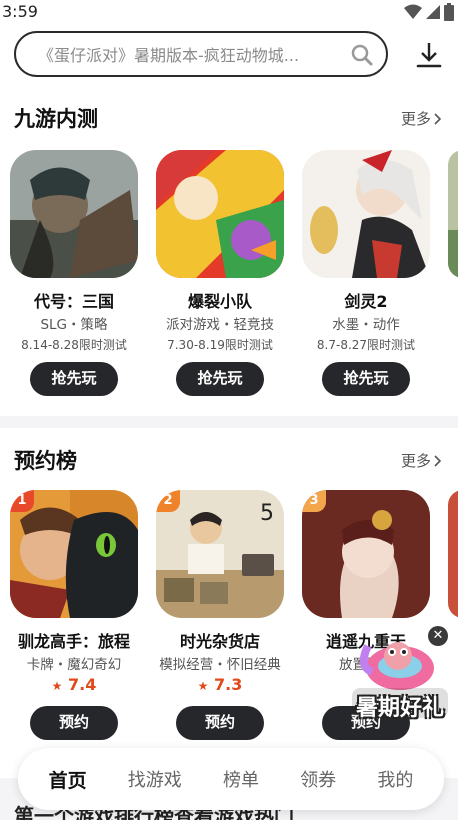 Image resolution: width=458 pixels, height=820 pixels. What do you see at coordinates (74, 325) in the screenshot?
I see `game-tags: SLG・策略` at bounding box center [74, 325].